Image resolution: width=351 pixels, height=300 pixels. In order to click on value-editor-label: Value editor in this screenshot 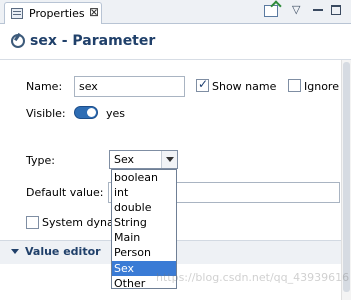, I will do `click(63, 251)`.